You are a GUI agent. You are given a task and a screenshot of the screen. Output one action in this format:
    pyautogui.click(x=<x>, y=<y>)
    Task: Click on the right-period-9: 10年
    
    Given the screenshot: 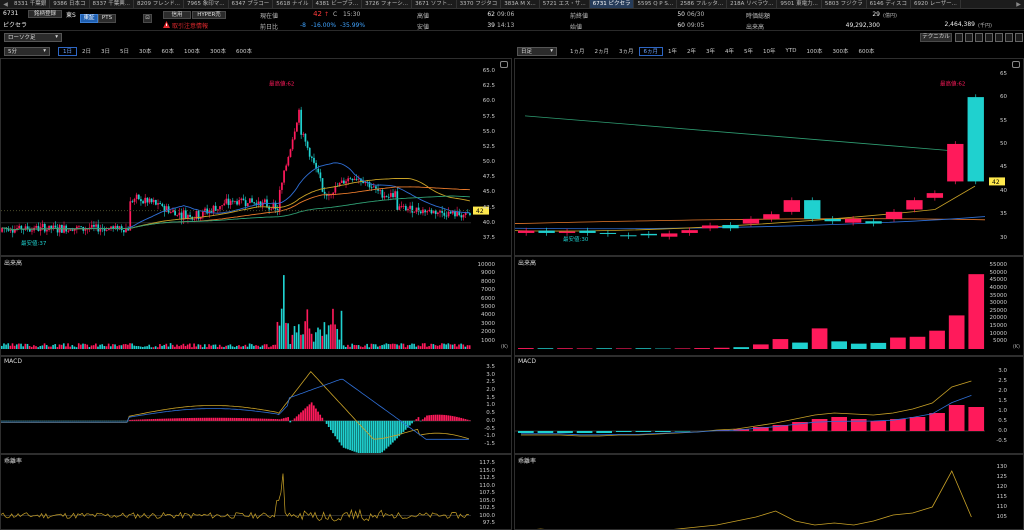 What is the action you would take?
    pyautogui.click(x=769, y=51)
    